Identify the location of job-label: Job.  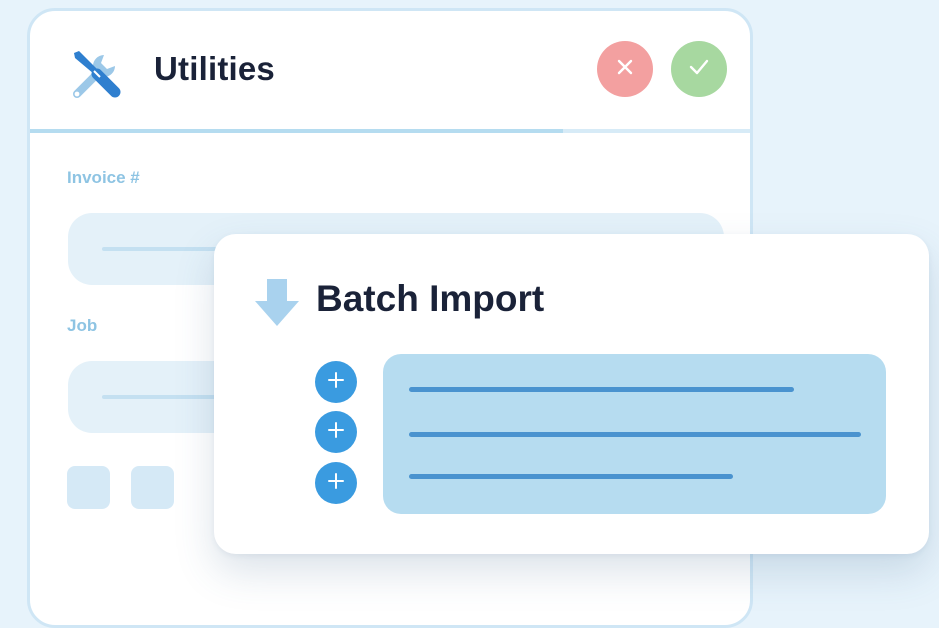
(82, 325).